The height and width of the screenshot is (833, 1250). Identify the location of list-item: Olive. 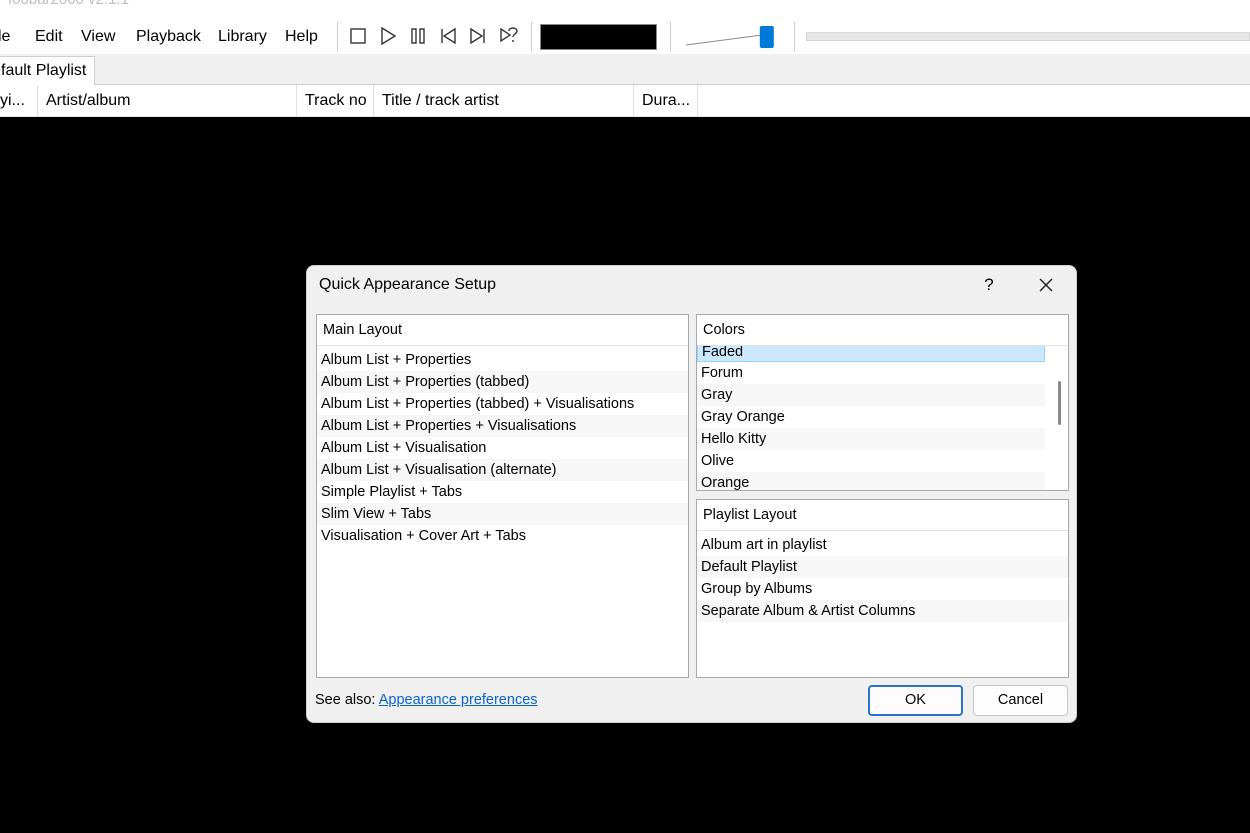
(871, 461).